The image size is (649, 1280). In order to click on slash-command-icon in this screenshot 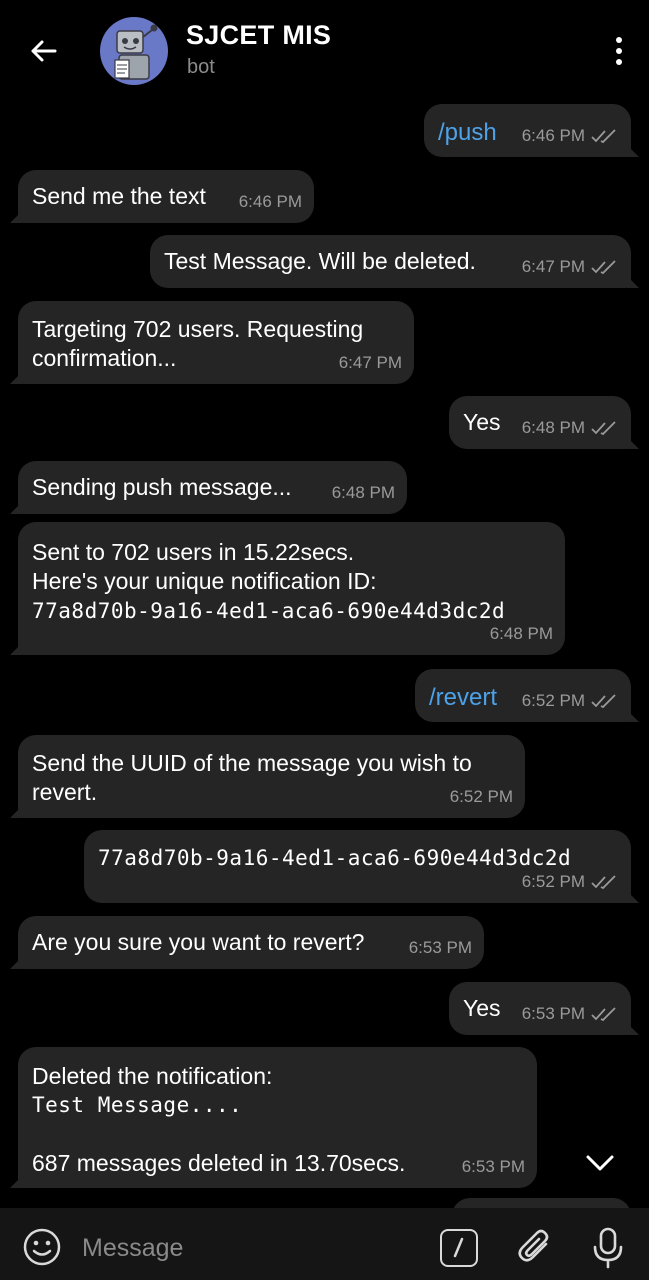, I will do `click(458, 1247)`.